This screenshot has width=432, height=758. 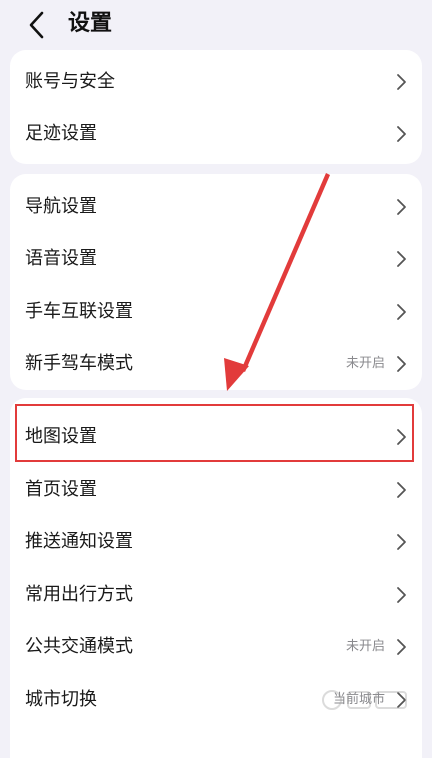 I want to click on settings-item-label: 公共交通模式, so click(x=79, y=646).